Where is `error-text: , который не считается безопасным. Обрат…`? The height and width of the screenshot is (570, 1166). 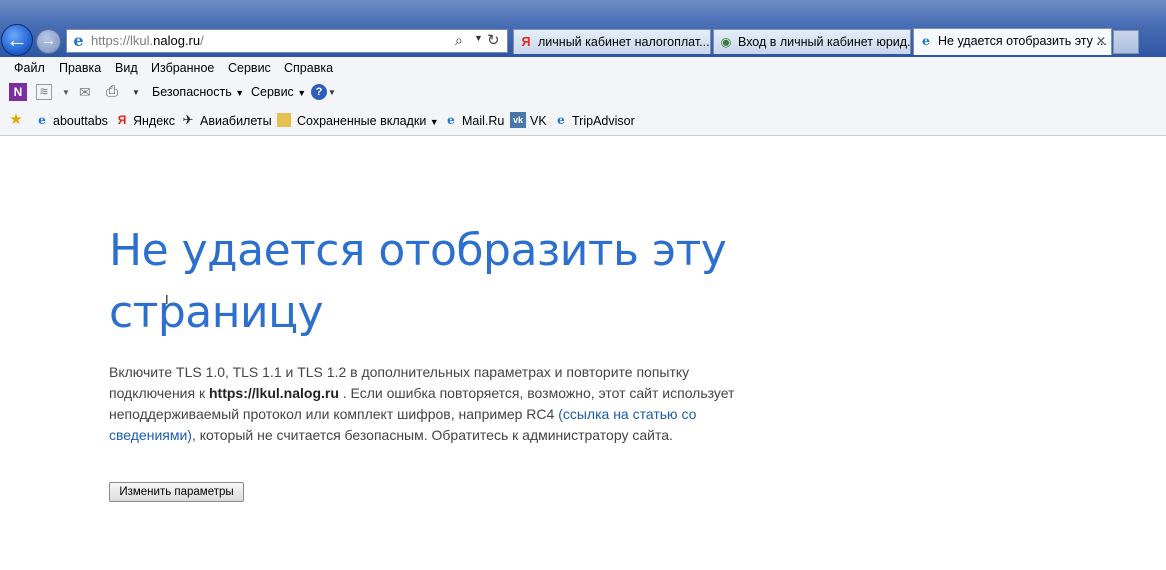
error-text: , который не считается безопасным. Обрат… is located at coordinates (432, 435).